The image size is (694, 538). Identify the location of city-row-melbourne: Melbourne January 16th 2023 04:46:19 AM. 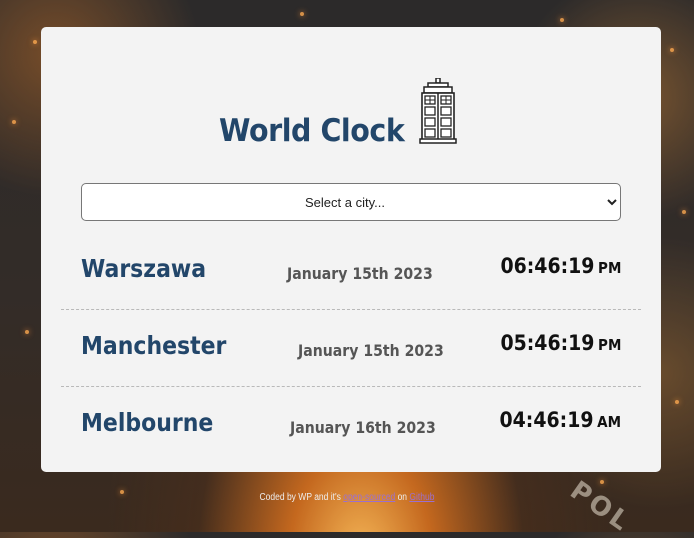
(351, 424).